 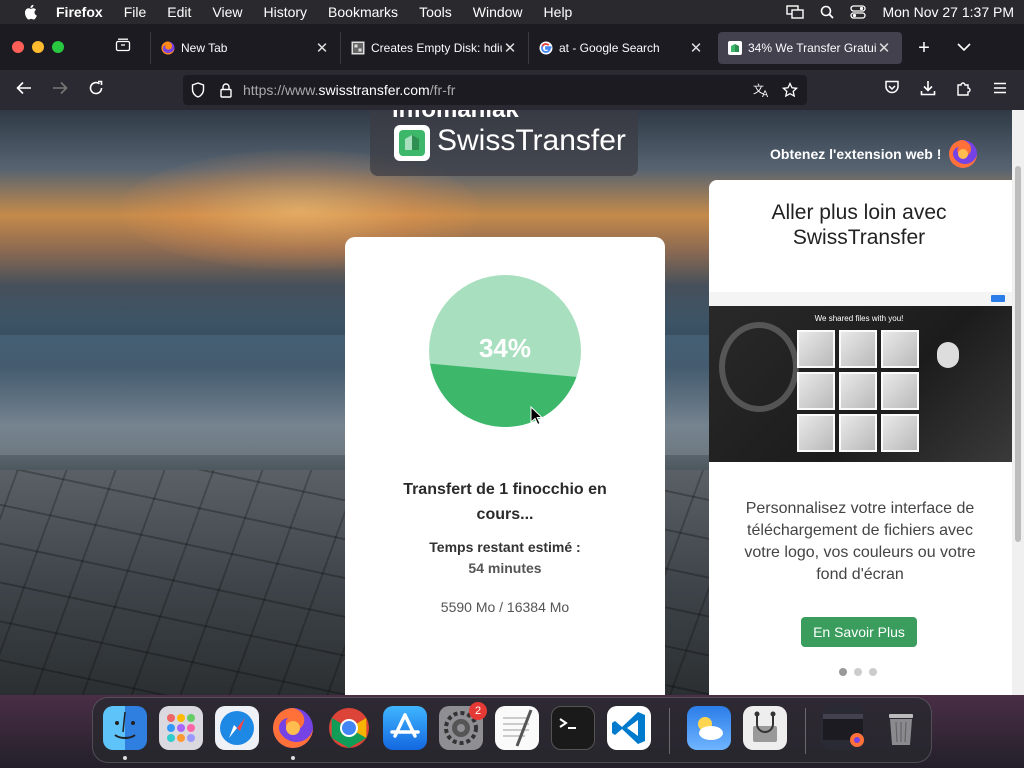 What do you see at coordinates (901, 728) in the screenshot?
I see `trash-icon` at bounding box center [901, 728].